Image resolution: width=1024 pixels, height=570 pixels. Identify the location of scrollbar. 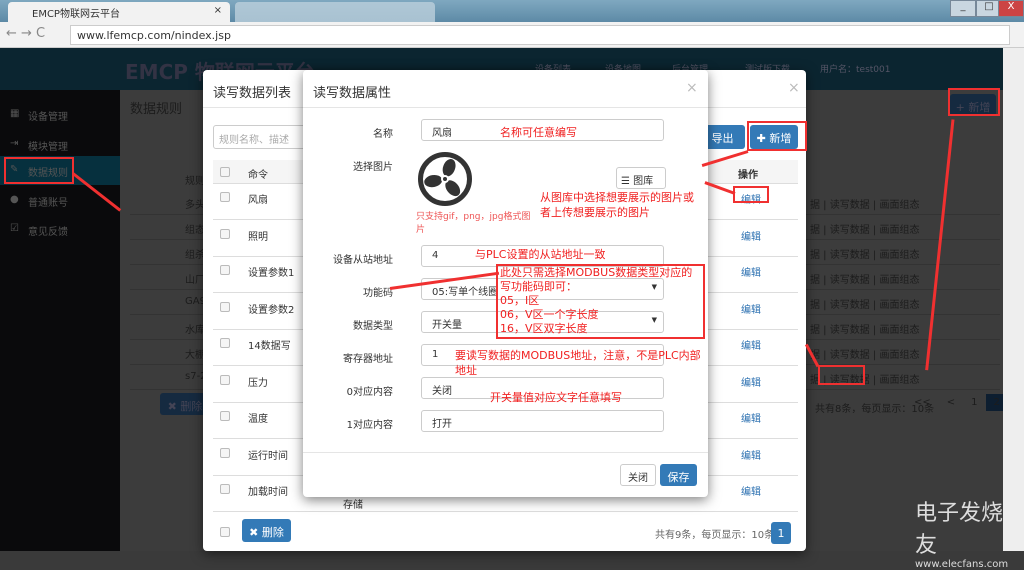
(1013, 299).